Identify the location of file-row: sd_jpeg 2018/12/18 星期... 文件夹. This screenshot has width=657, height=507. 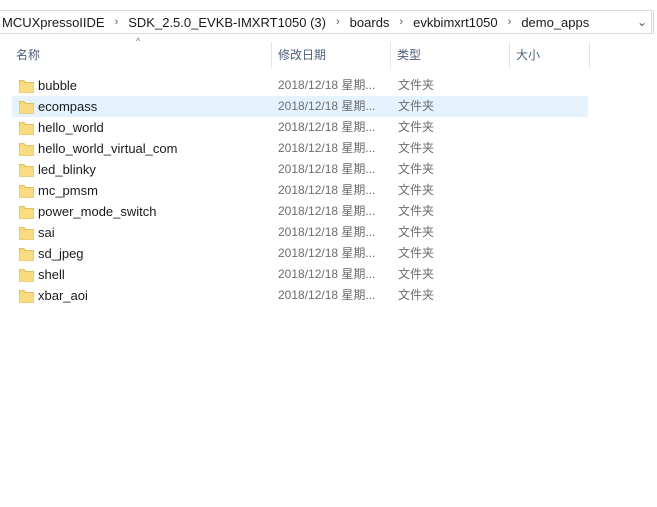
(300, 253).